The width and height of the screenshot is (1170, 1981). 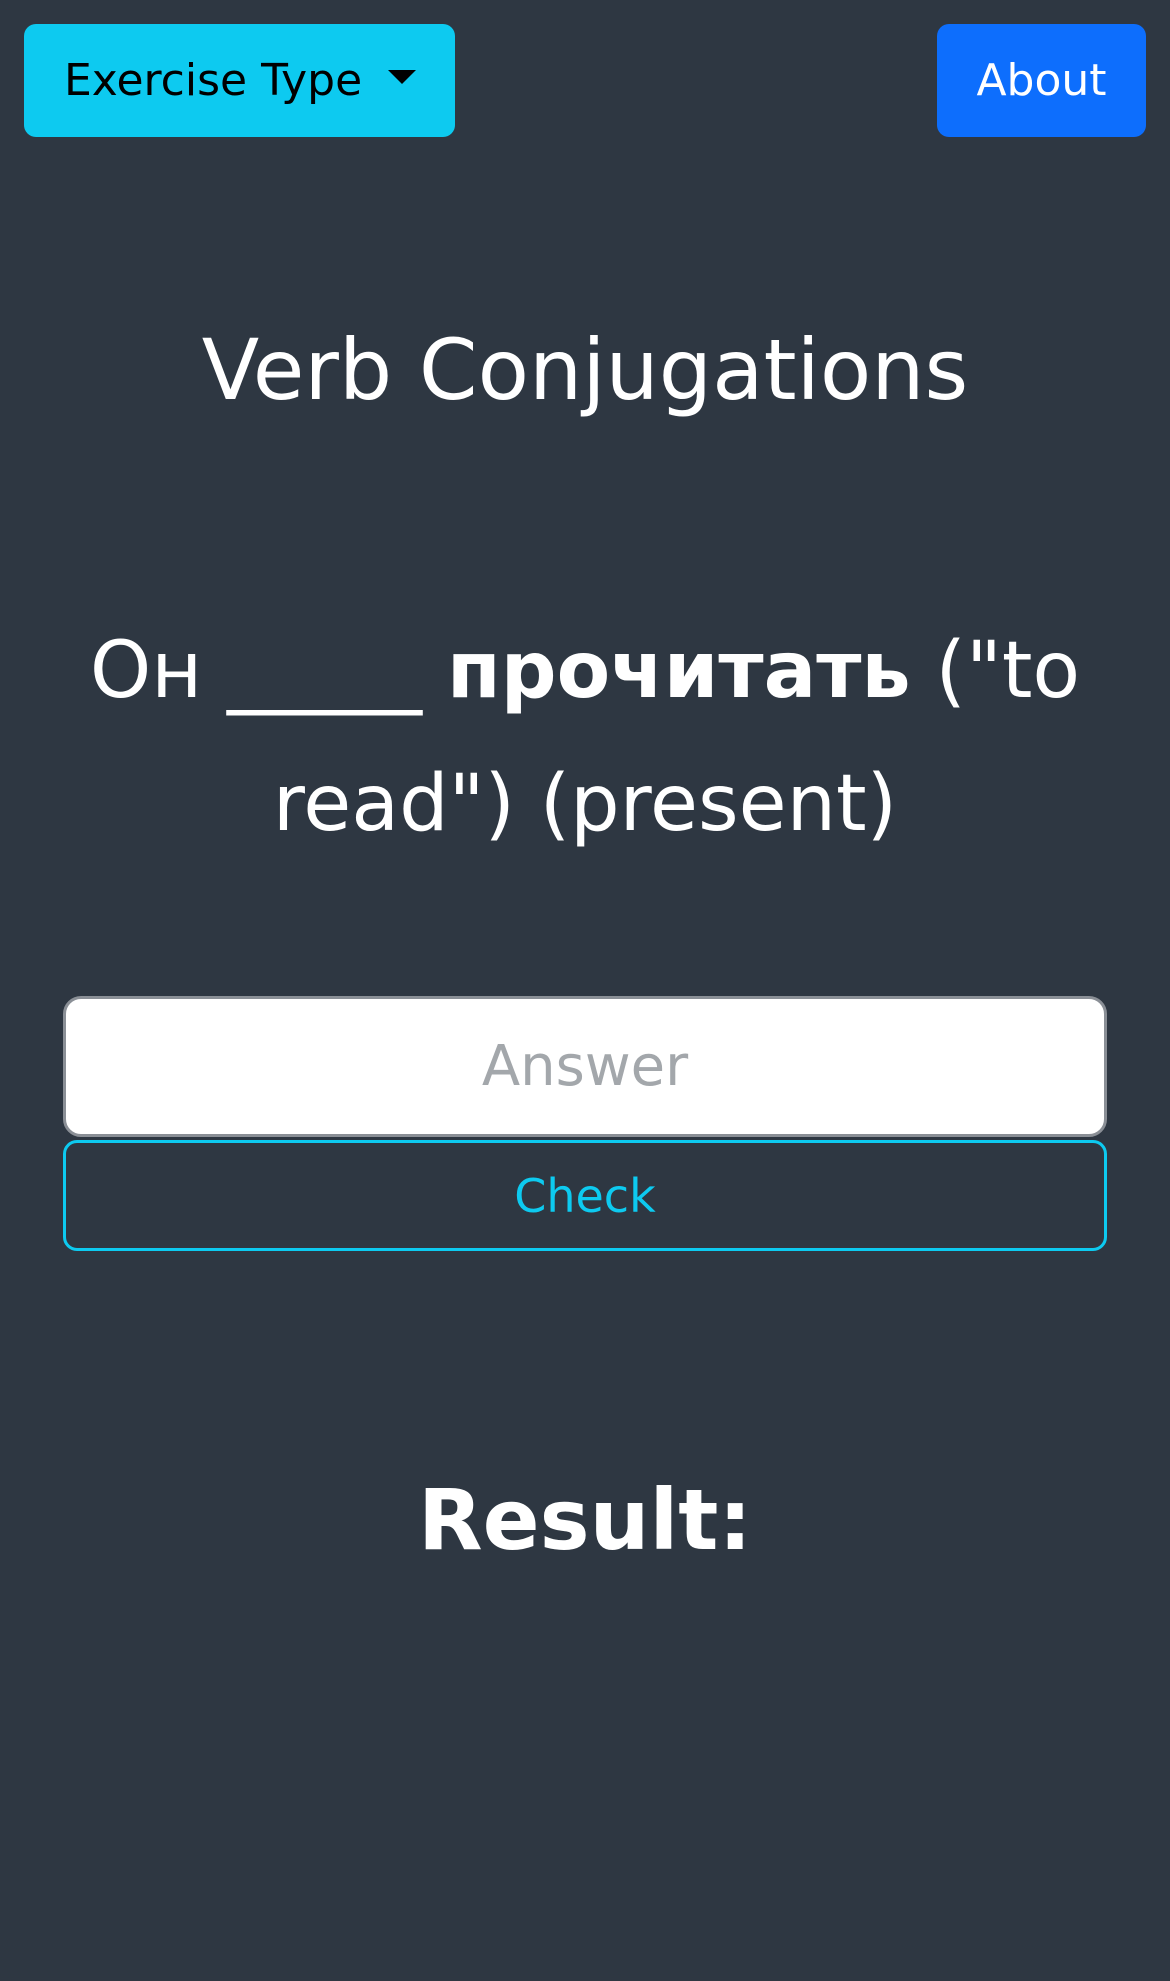 What do you see at coordinates (213, 80) in the screenshot?
I see `exercise-type-label: Exercise Type` at bounding box center [213, 80].